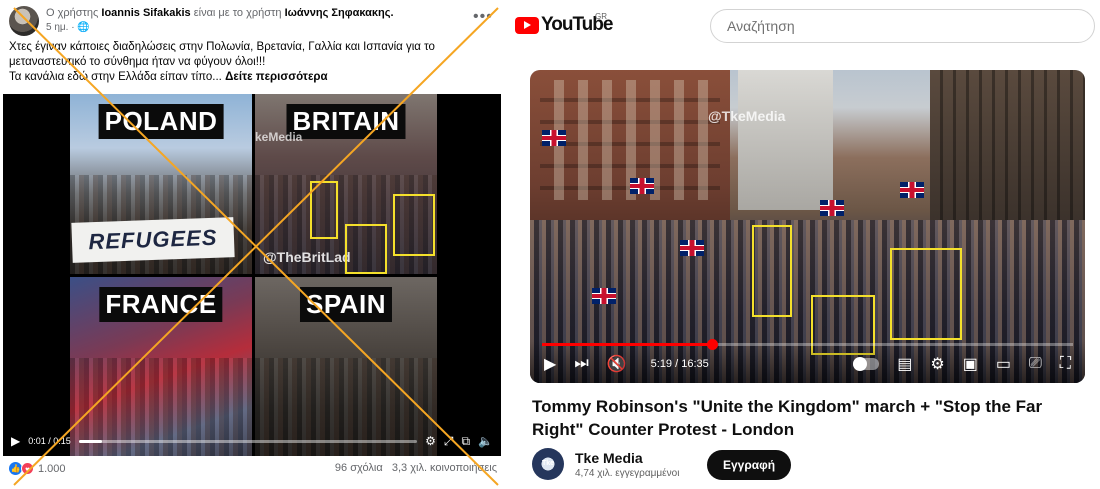 The image size is (1100, 489). What do you see at coordinates (24, 21) in the screenshot?
I see `author-avatar` at bounding box center [24, 21].